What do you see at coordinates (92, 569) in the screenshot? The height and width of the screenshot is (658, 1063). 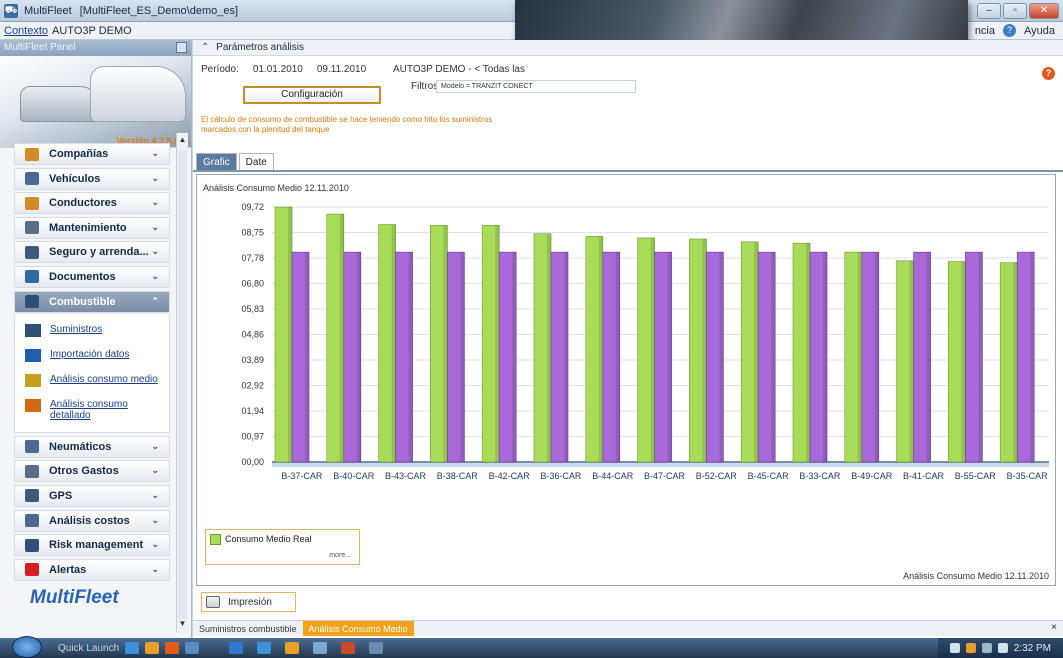 I see `sidebar-item-alertas: alert-icon Alertas ⌄` at bounding box center [92, 569].